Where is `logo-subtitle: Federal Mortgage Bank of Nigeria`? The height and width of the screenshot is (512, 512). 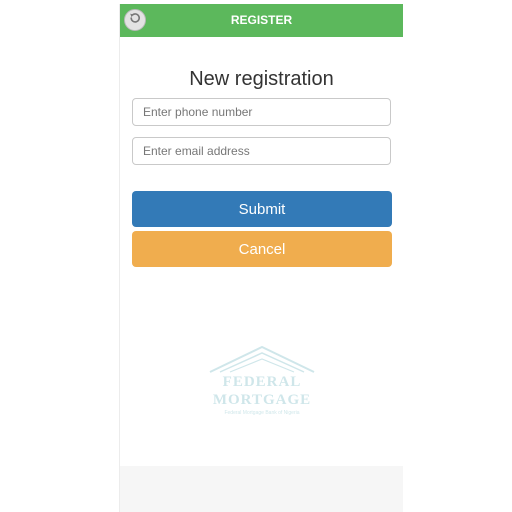
logo-subtitle: Federal Mortgage Bank of Nigeria is located at coordinates (262, 413).